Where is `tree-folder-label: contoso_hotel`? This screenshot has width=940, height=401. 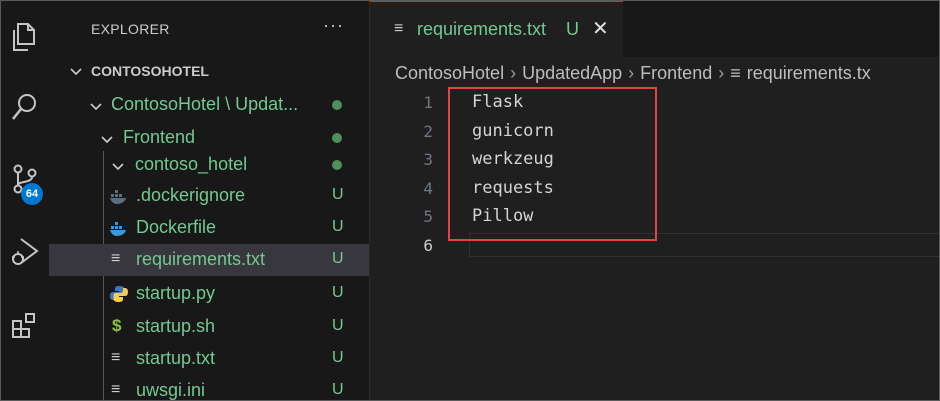 tree-folder-label: contoso_hotel is located at coordinates (191, 164).